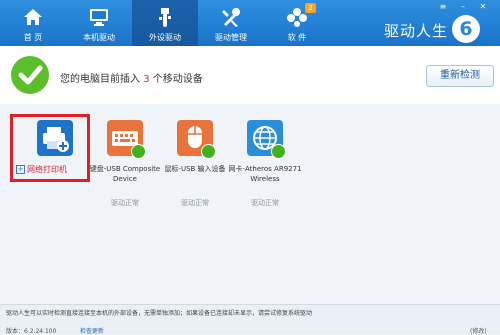 This screenshot has width=500, height=335. I want to click on tab-home: 首 页, so click(33, 23).